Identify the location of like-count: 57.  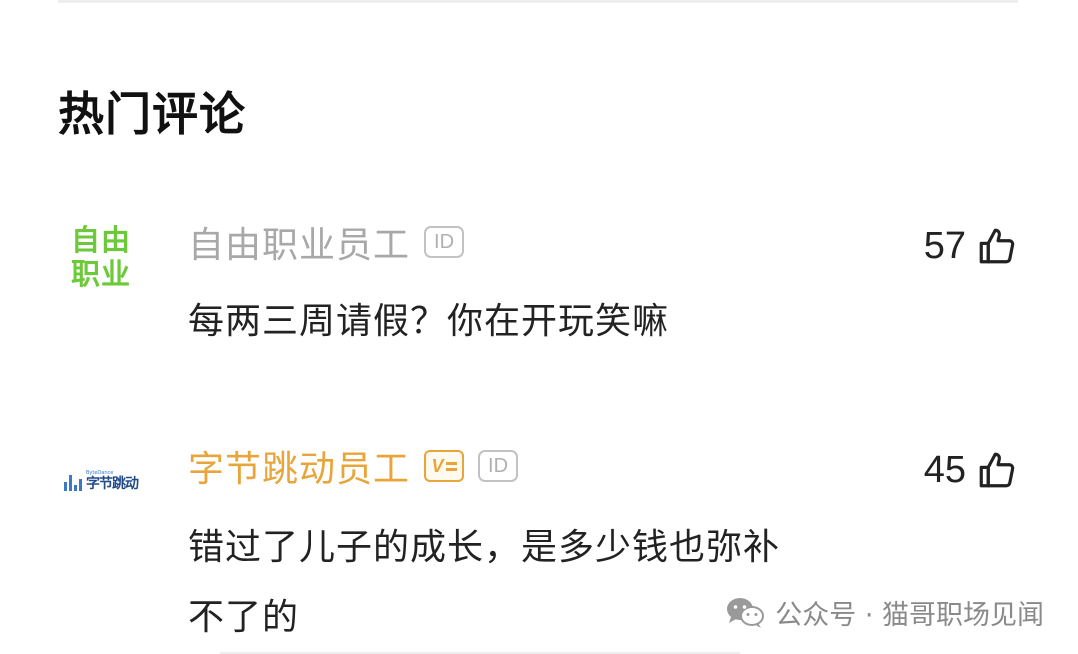
(944, 245).